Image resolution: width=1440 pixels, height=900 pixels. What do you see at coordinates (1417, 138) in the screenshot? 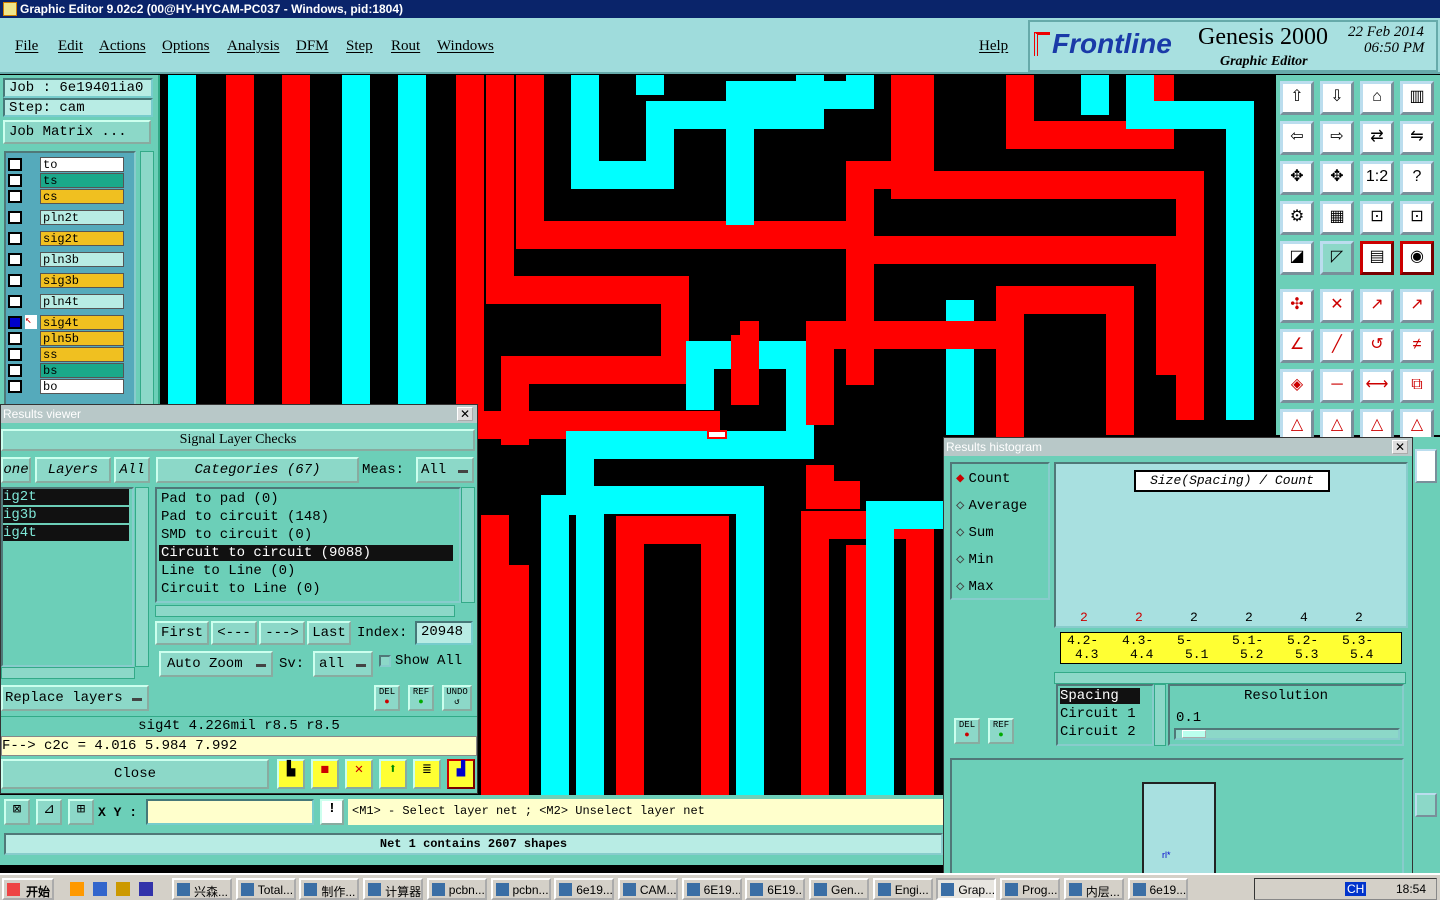
I see `flip-icon: ⇋` at bounding box center [1417, 138].